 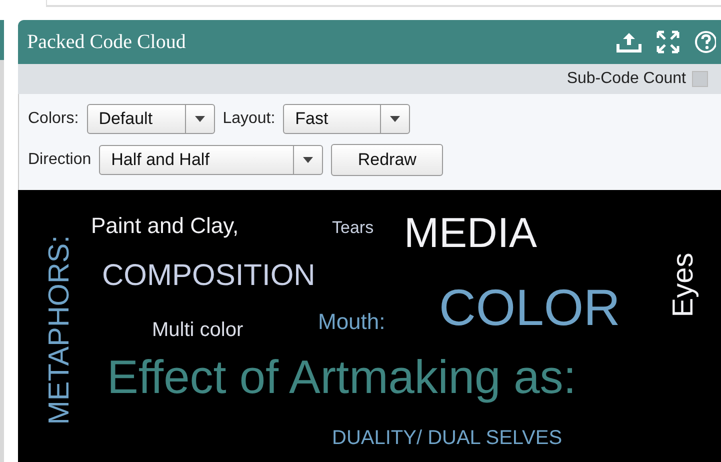 What do you see at coordinates (471, 233) in the screenshot?
I see `cloud-word: MEDIA` at bounding box center [471, 233].